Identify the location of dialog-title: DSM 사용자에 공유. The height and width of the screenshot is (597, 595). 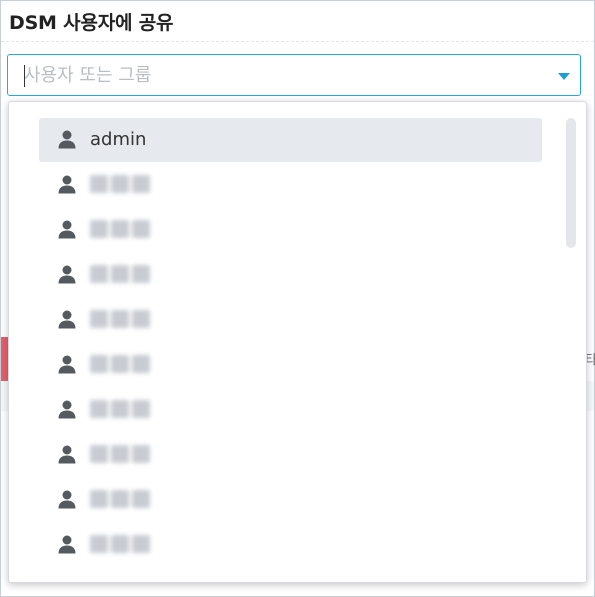
(91, 23).